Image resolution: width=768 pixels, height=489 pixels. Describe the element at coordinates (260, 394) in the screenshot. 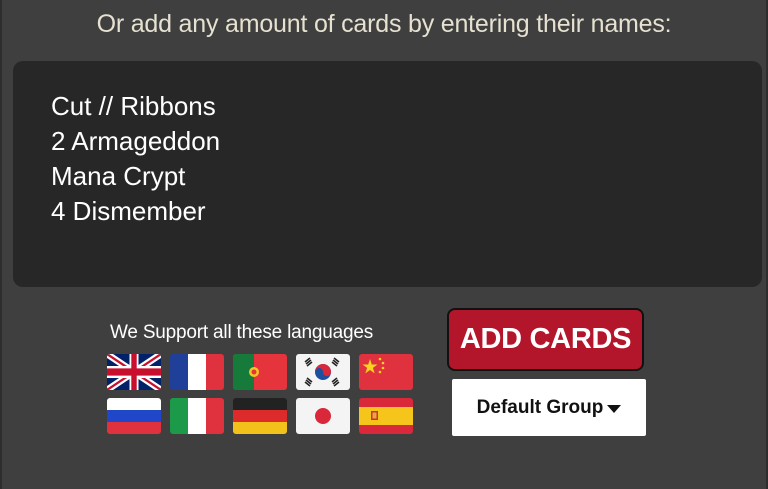

I see `language-flags` at that location.